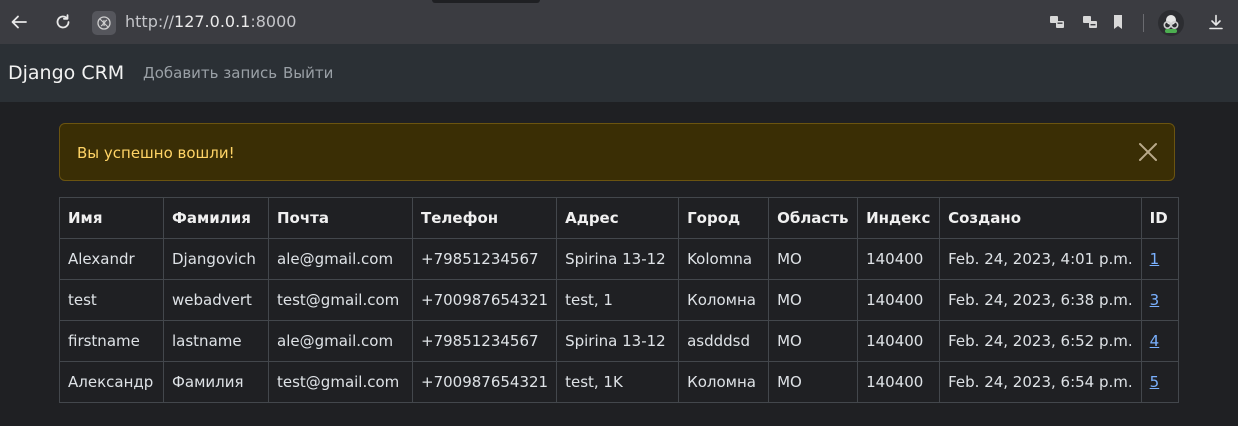 The height and width of the screenshot is (426, 1238). What do you see at coordinates (216, 341) in the screenshot?
I see `cell-last-name: lastname` at bounding box center [216, 341].